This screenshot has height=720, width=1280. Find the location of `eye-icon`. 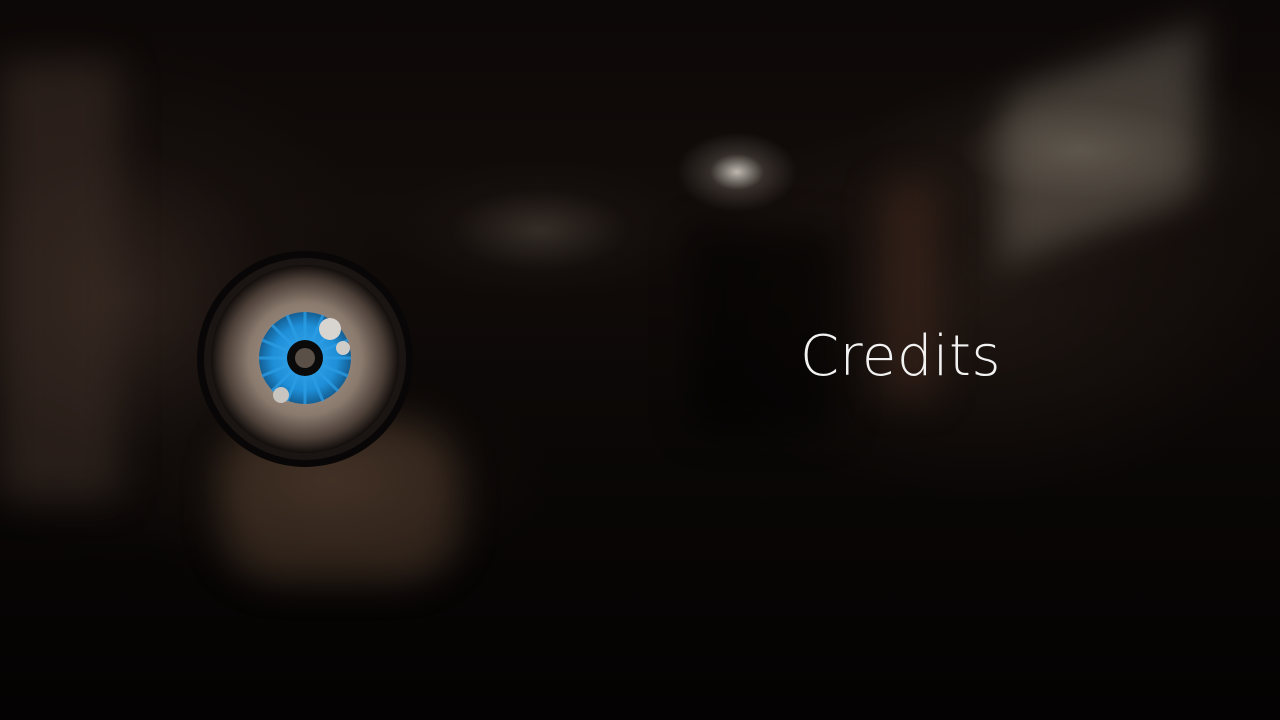

eye-icon is located at coordinates (305, 359).